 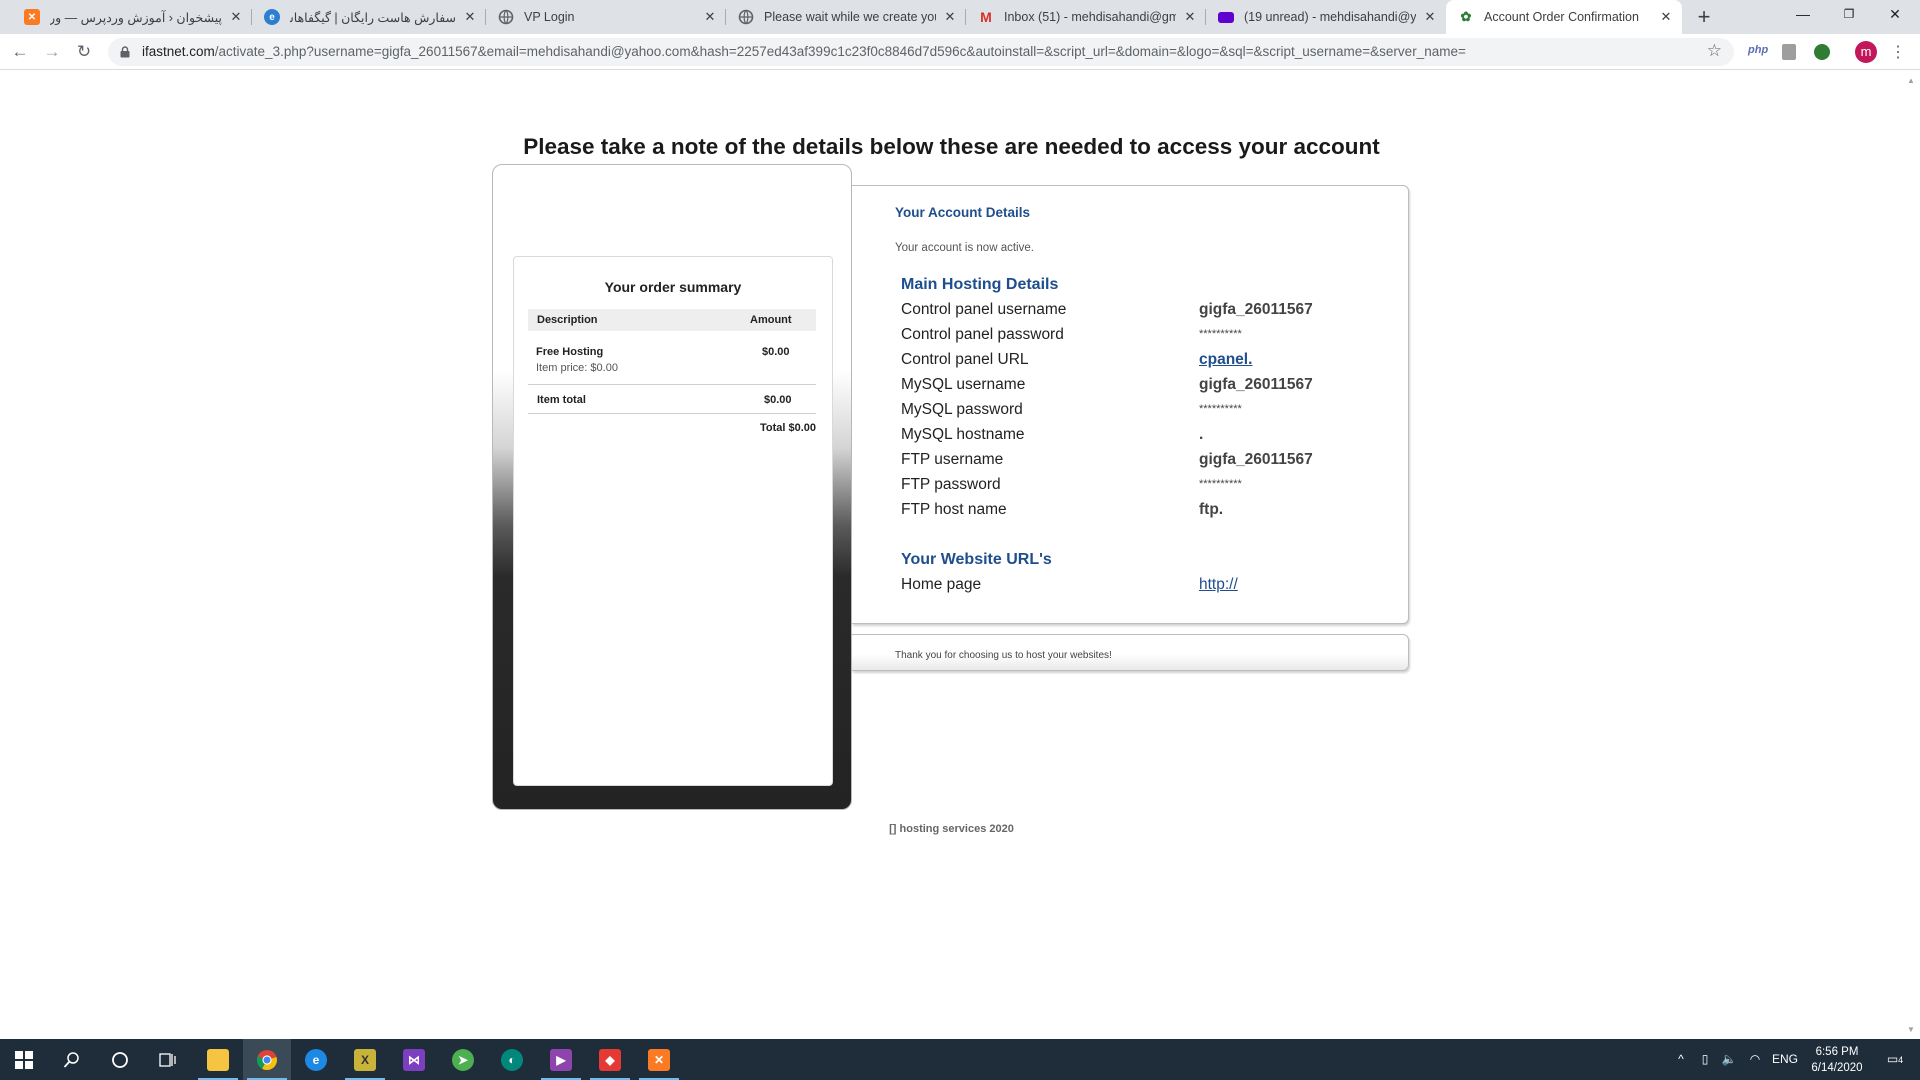 I want to click on detail-row-cp-username: Control panel username gigfa_26011567, so click(x=1141, y=313).